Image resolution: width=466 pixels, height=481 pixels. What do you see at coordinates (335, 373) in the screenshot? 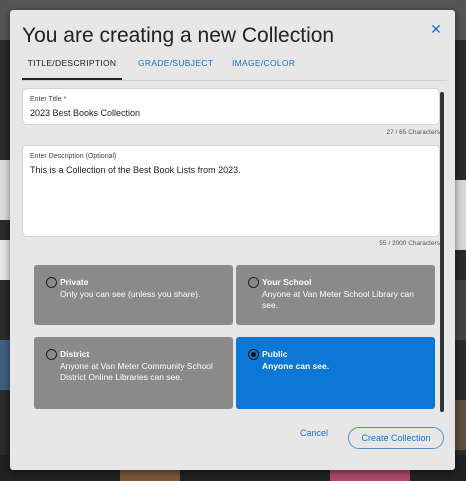
I see `visibility-option-public: Public Anyone can see.` at bounding box center [335, 373].